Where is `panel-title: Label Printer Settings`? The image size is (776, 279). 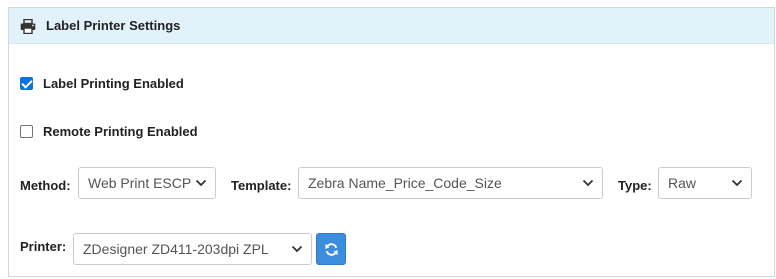
panel-title: Label Printer Settings is located at coordinates (113, 25).